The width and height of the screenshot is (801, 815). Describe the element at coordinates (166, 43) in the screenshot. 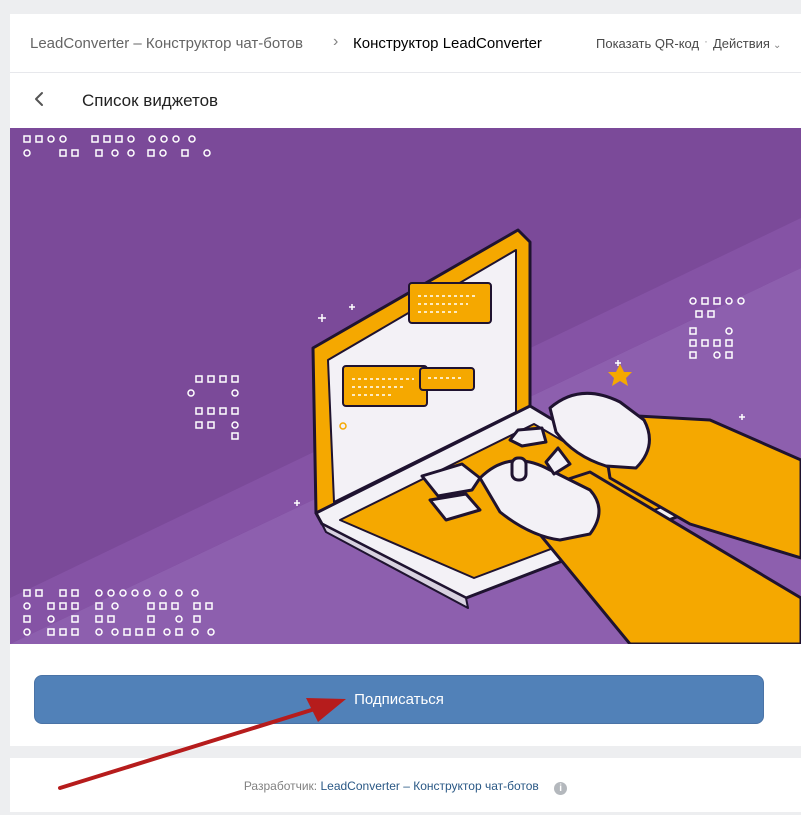

I see `breadcrumb-app-link: LeadConverter – Конструктор чат-ботов` at that location.